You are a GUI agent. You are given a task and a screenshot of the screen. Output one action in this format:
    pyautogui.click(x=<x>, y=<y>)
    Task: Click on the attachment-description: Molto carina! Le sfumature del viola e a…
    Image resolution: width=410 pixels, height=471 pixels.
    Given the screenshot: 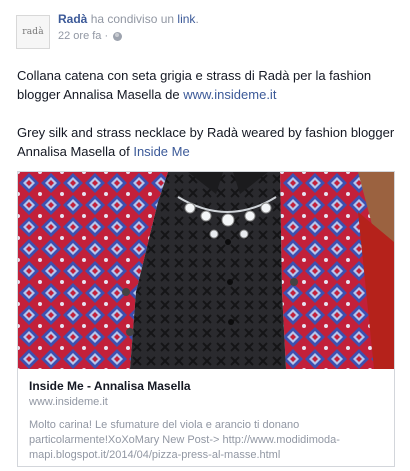 What is the action you would take?
    pyautogui.click(x=184, y=440)
    